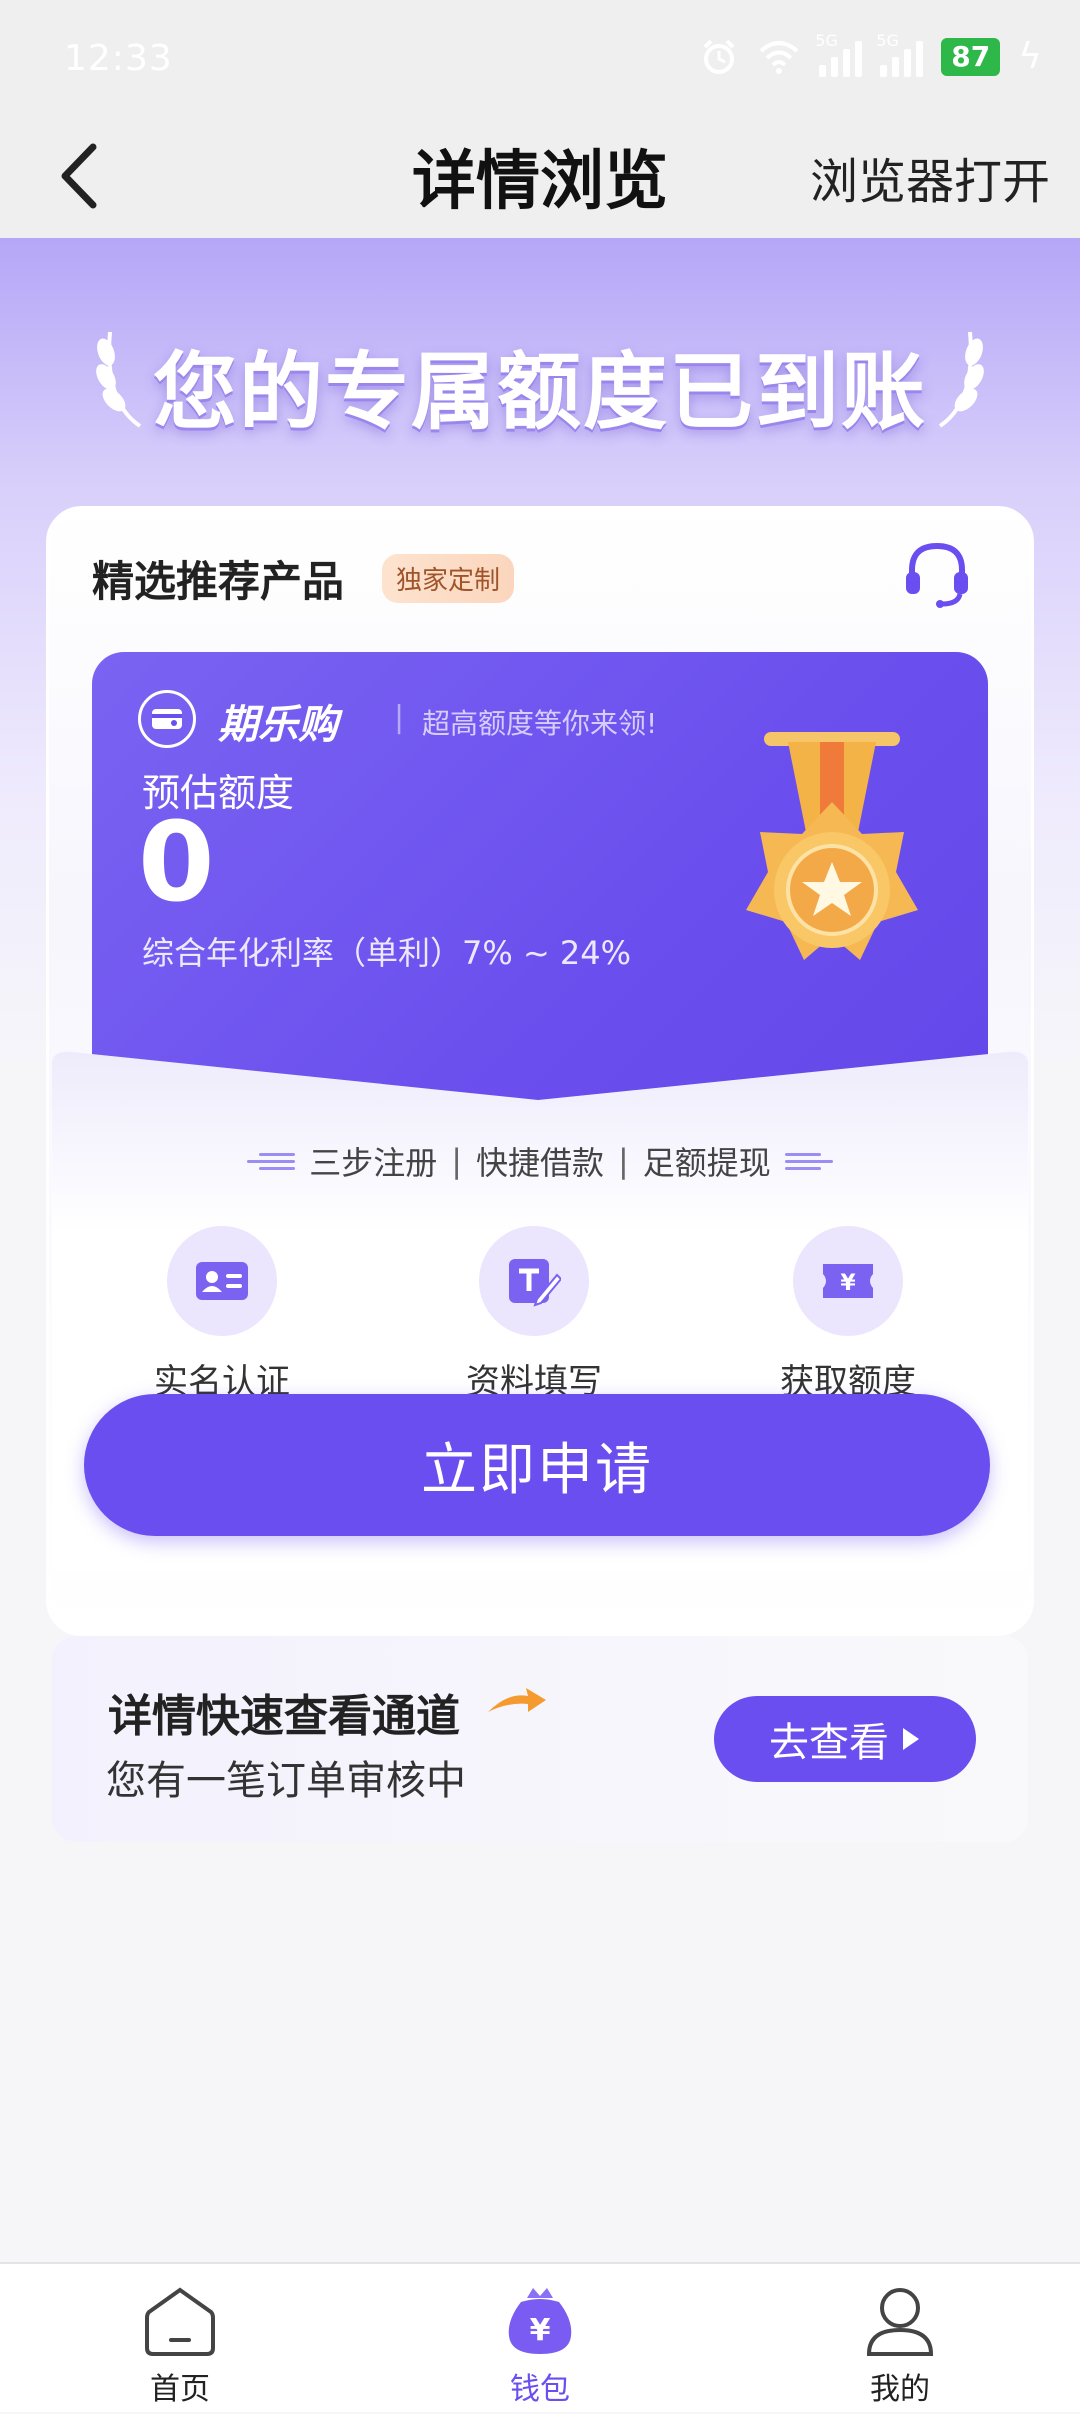 This screenshot has width=1080, height=2414. I want to click on tab-wallet: ¥ 钱包, so click(540, 2339).